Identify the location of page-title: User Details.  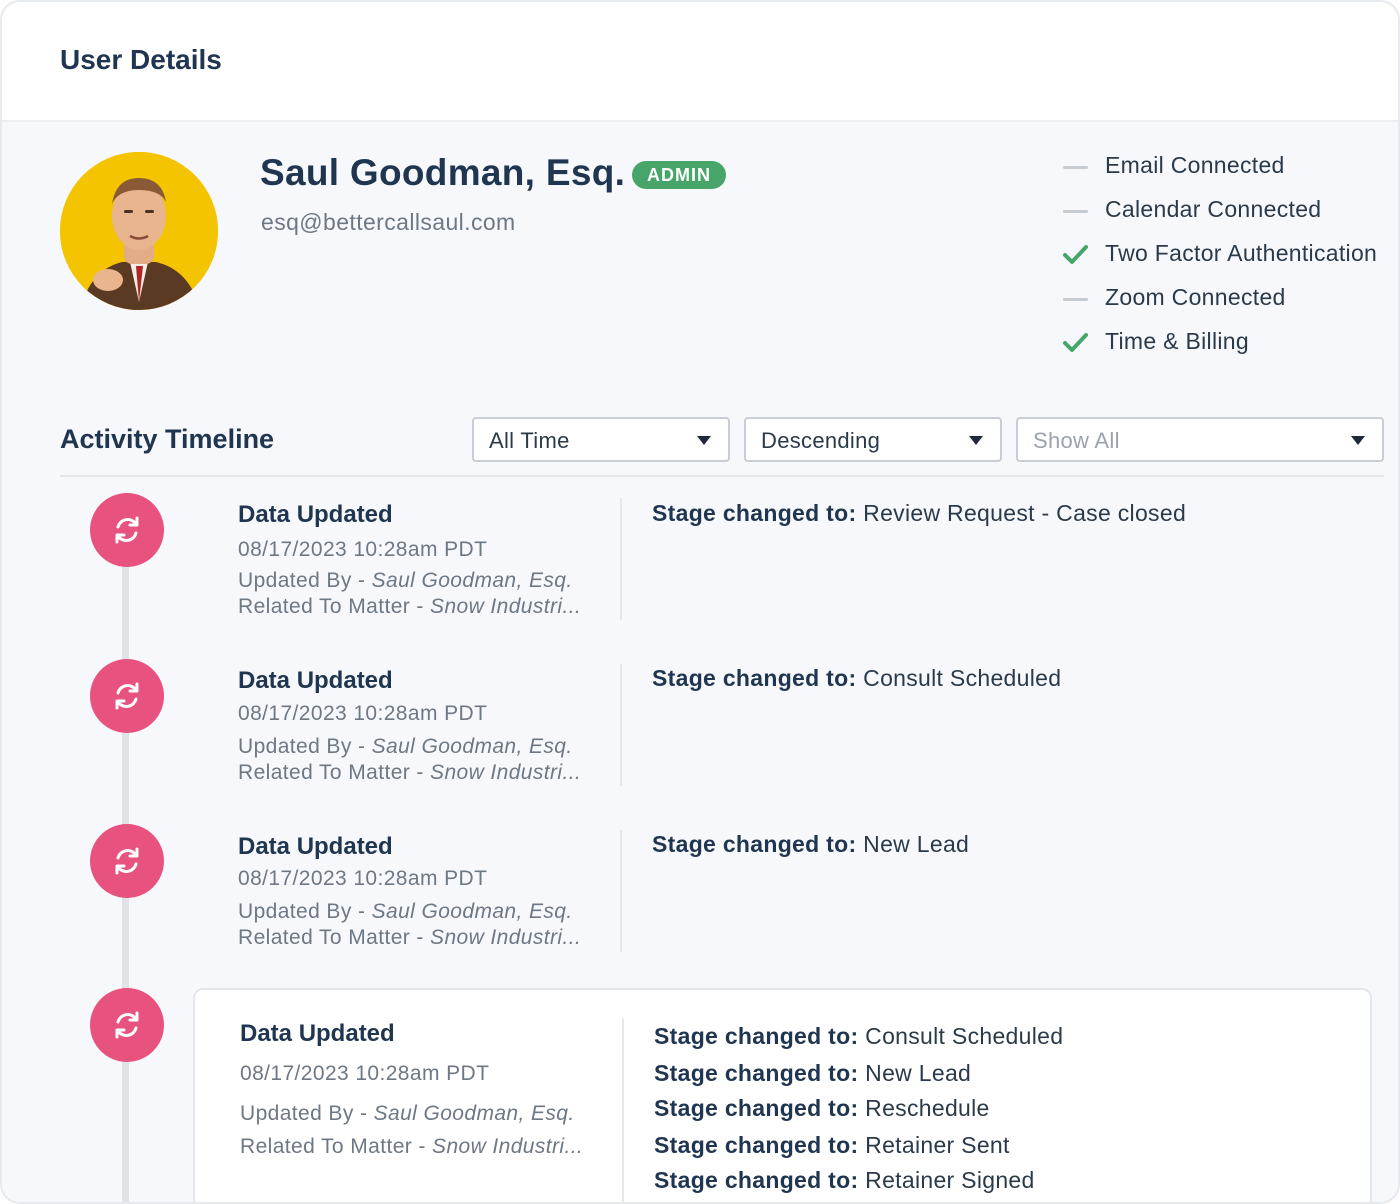
(141, 59).